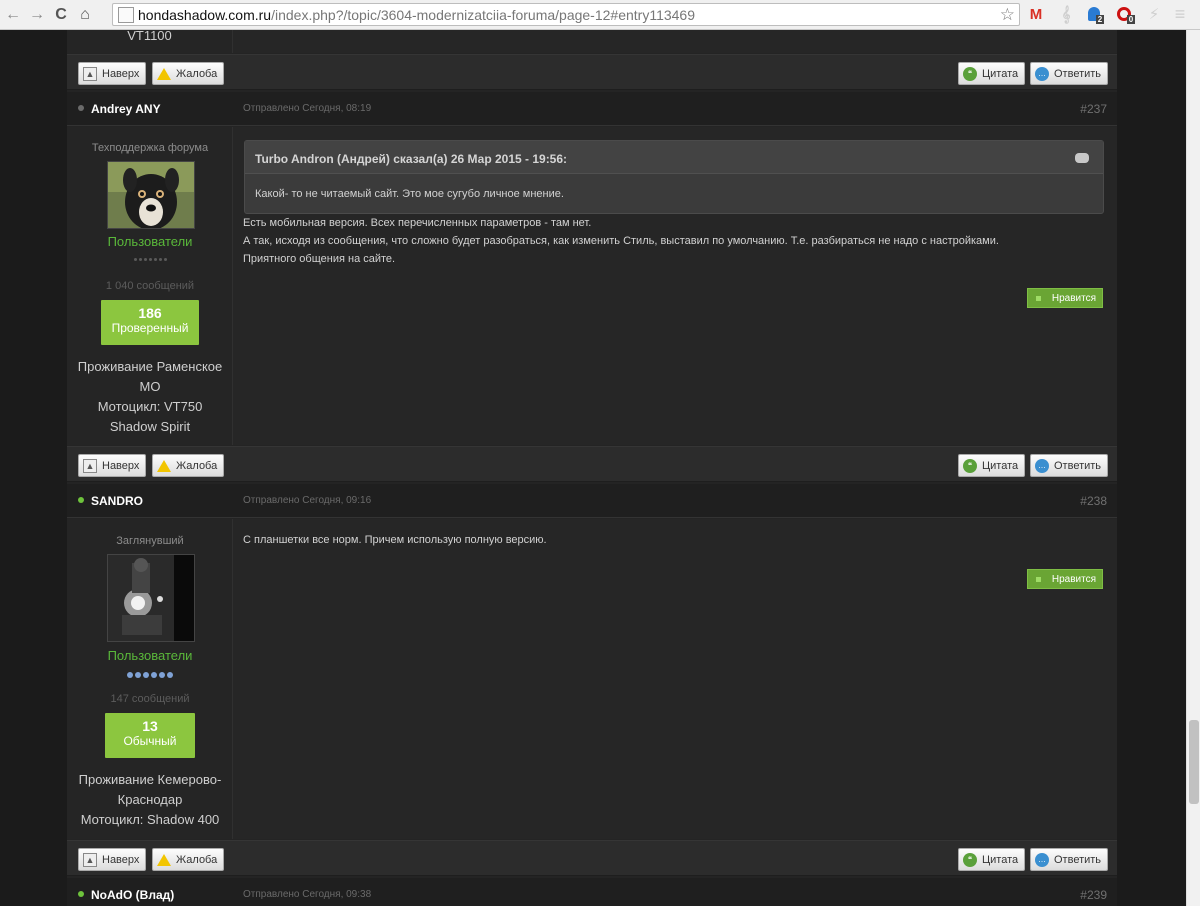 This screenshot has height=906, width=1200. Describe the element at coordinates (149, 36) in the screenshot. I see `prev-post-info: VT1100` at that location.